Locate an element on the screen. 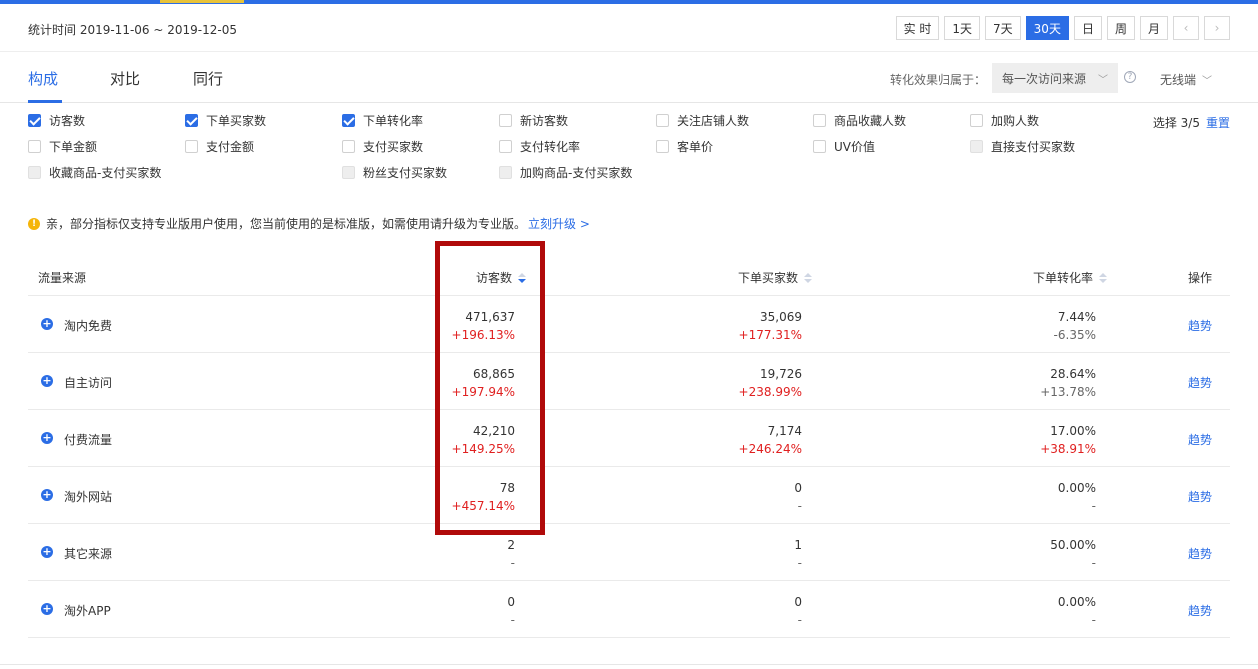 The width and height of the screenshot is (1258, 669). metric-checkbox: 新访客数 is located at coordinates (533, 120).